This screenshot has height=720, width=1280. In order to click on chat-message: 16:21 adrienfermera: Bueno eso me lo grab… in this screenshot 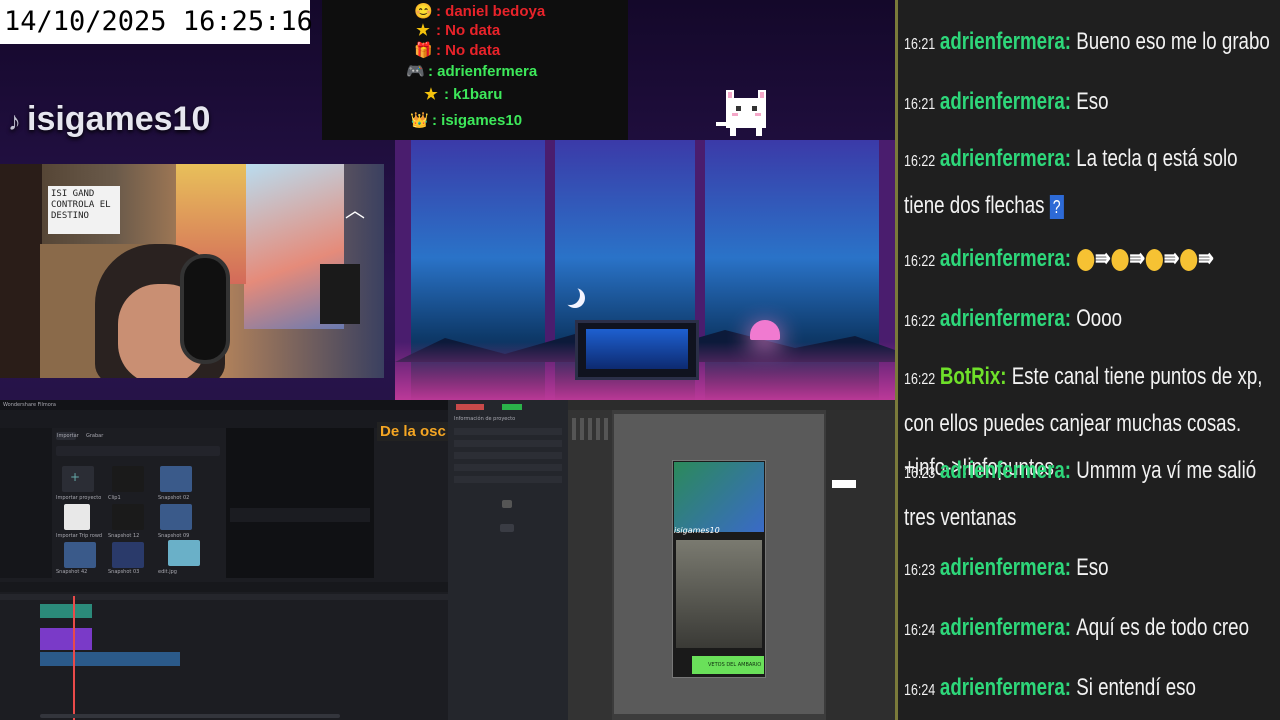, I will do `click(1087, 41)`.